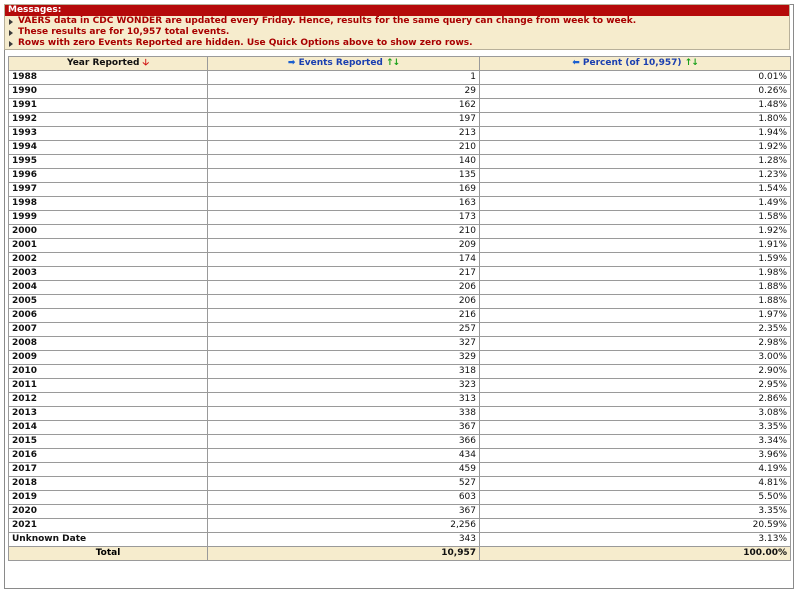 This screenshot has width=800, height=591. I want to click on table-row: 1988 1 0.01%, so click(399, 77).